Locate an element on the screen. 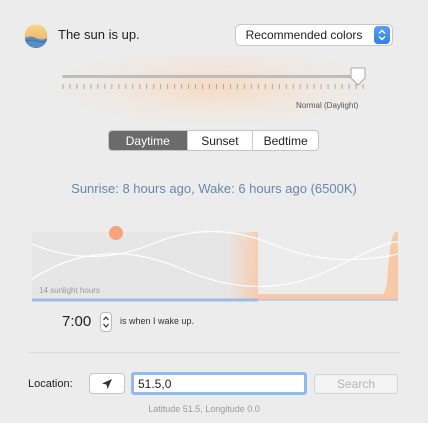 This screenshot has height=423, width=428. color-mode-select: Recommended colors is located at coordinates (314, 35).